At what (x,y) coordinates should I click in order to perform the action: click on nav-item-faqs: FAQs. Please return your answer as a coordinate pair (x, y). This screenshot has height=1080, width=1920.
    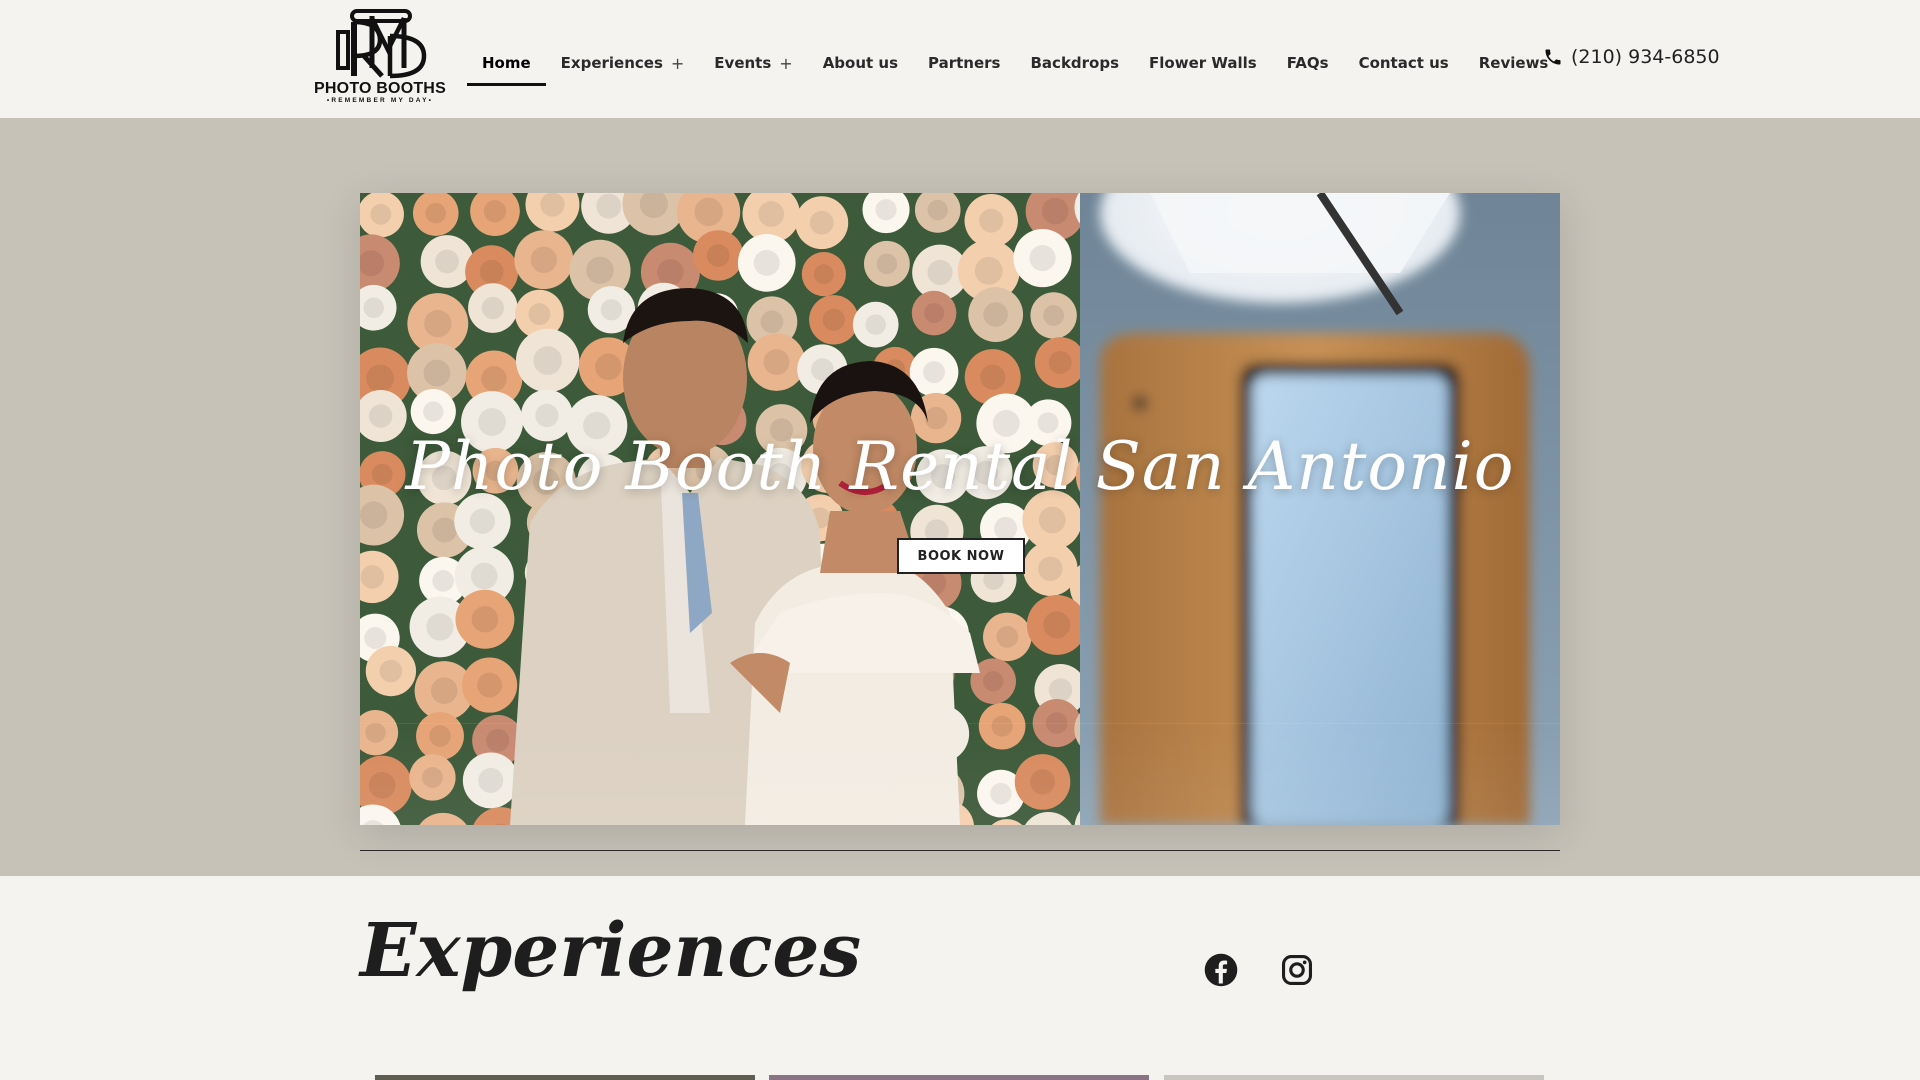
    Looking at the image, I should click on (1308, 63).